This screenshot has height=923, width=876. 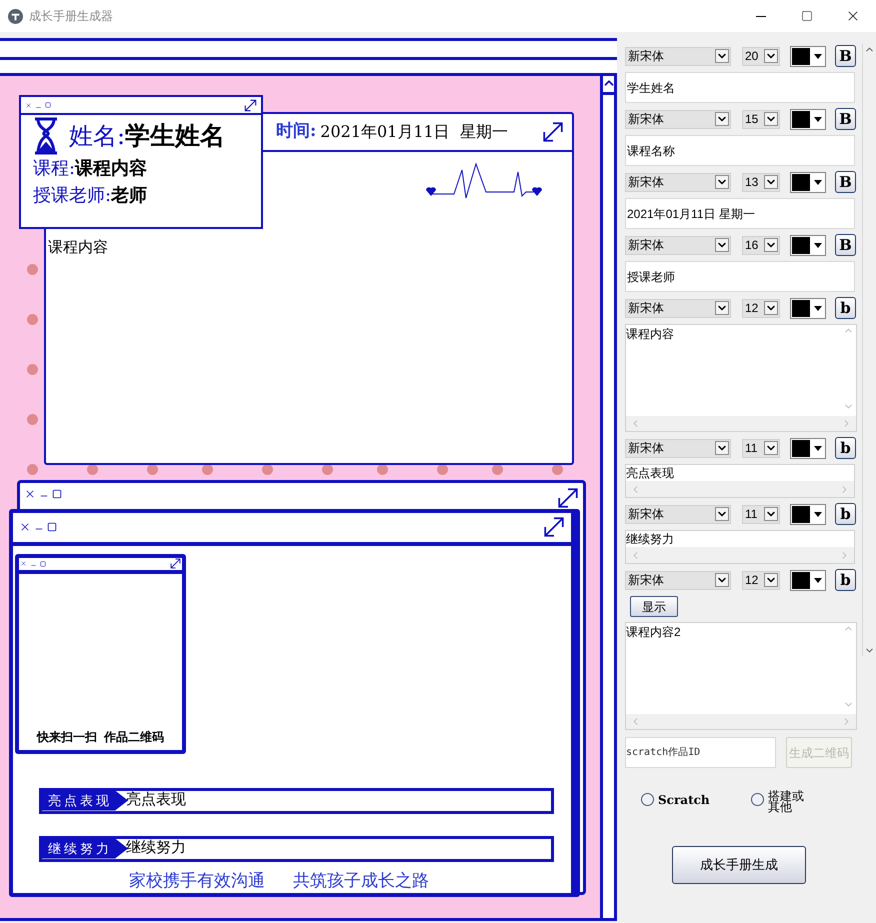 I want to click on feedback-value: 继续努力, so click(x=156, y=848).